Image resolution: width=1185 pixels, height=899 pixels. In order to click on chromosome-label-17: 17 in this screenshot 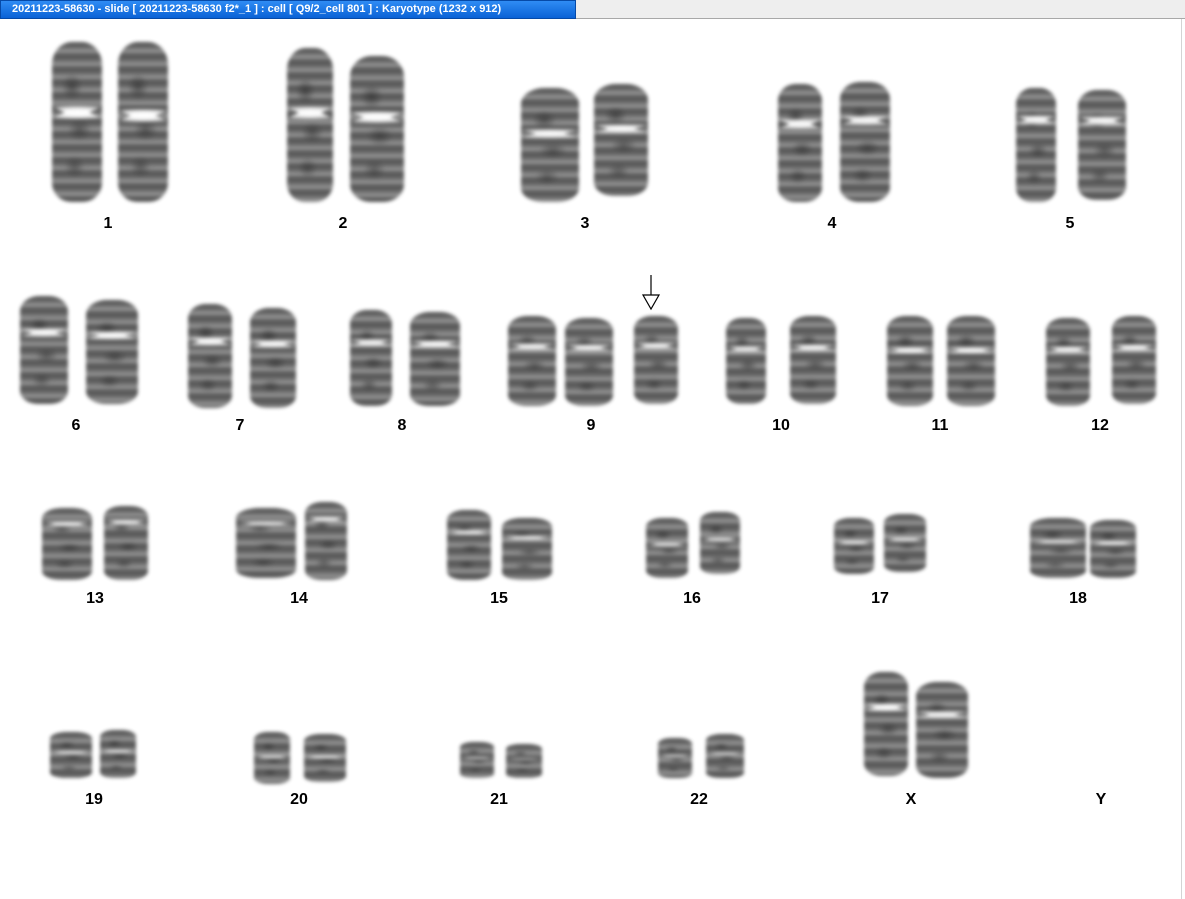, I will do `click(880, 598)`.